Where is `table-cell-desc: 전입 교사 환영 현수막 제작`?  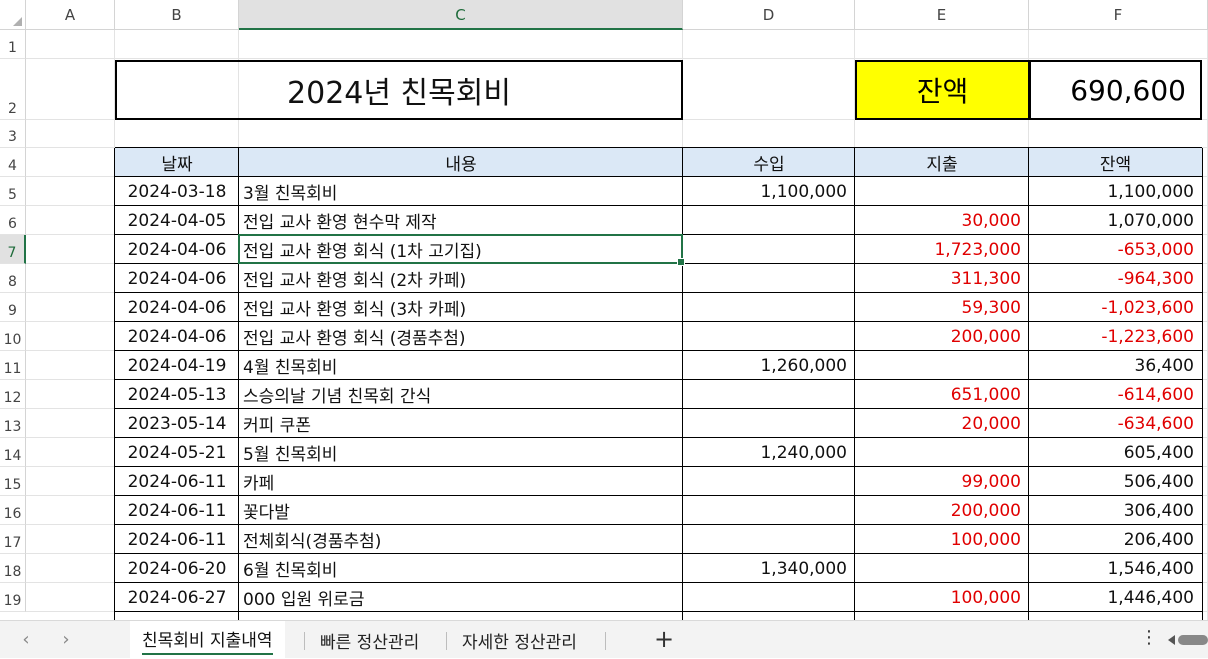
table-cell-desc: 전입 교사 환영 현수막 제작 is located at coordinates (461, 220).